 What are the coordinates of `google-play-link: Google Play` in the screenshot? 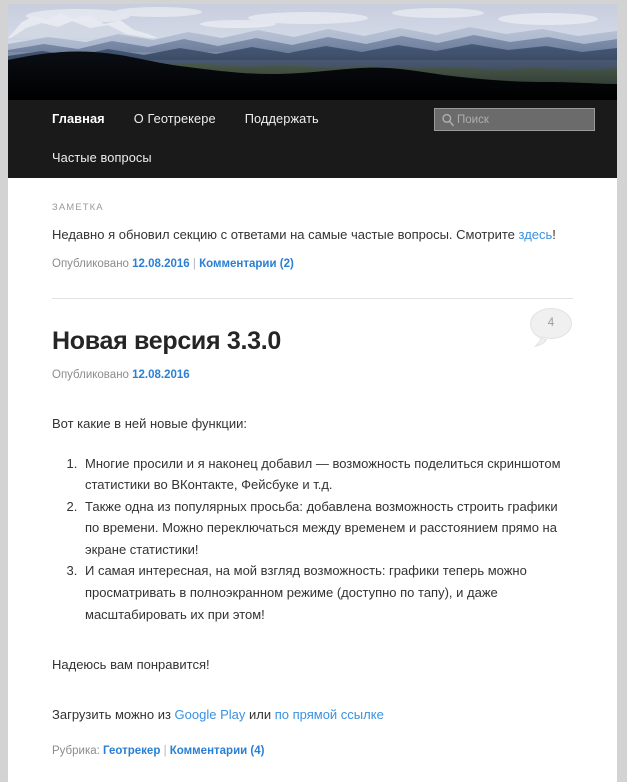 It's located at (210, 714).